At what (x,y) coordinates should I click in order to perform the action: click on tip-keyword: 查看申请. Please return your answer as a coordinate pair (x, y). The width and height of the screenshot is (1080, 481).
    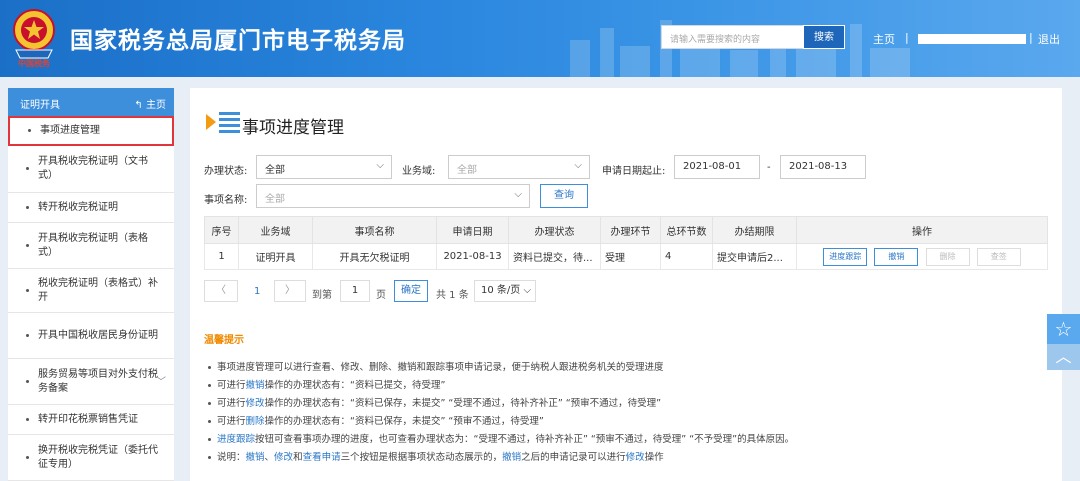
    Looking at the image, I should click on (321, 457).